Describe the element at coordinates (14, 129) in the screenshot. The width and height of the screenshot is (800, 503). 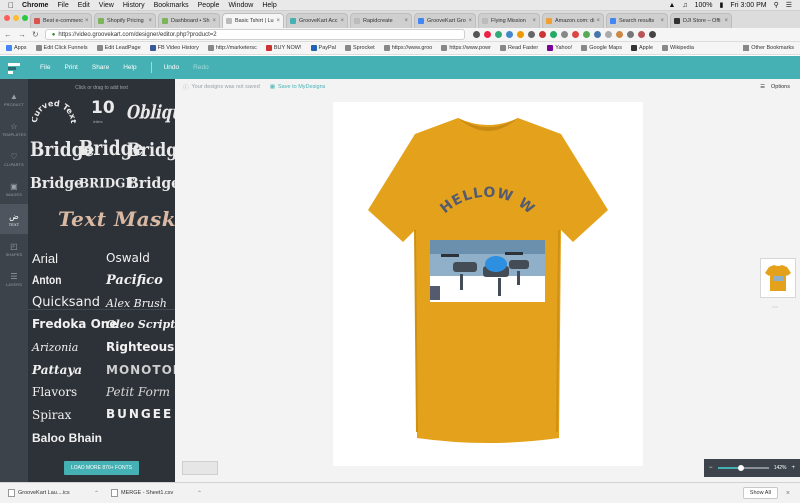
I see `sidebar-item-templates: ☆ TEMPLATES` at that location.